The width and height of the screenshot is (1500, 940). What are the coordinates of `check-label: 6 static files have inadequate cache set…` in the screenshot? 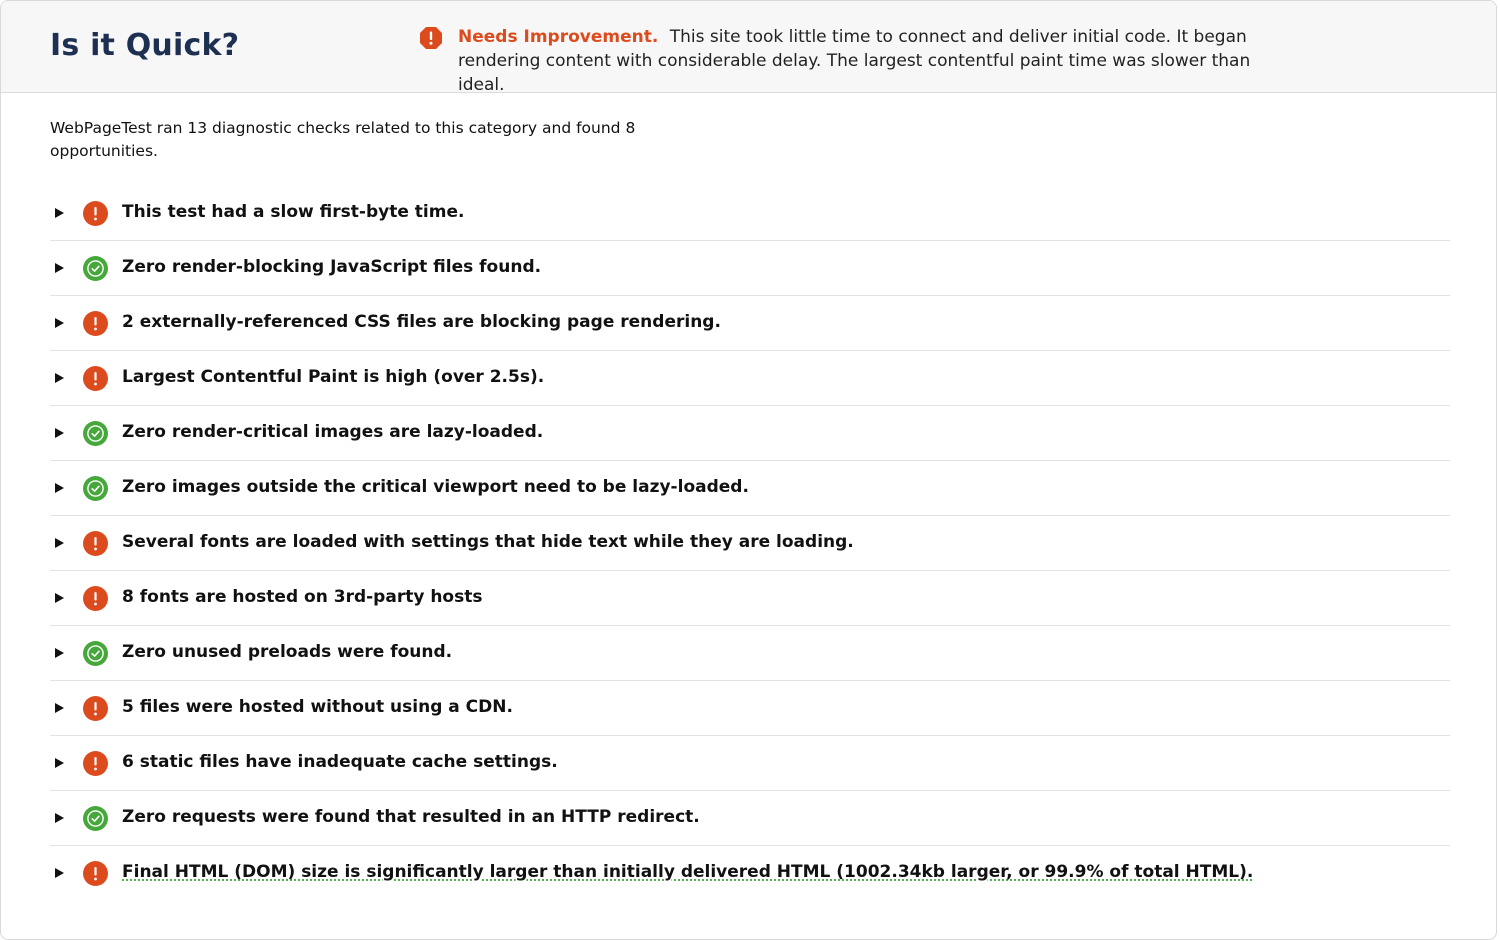 It's located at (340, 762).